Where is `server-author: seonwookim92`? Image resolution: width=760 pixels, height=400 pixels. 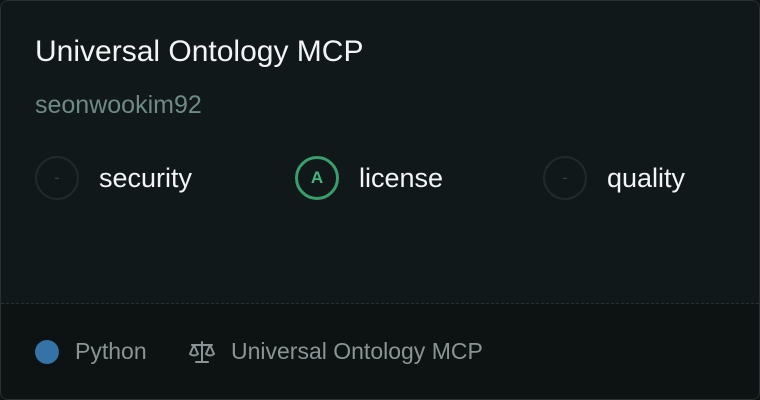
server-author: seonwookim92 is located at coordinates (118, 105).